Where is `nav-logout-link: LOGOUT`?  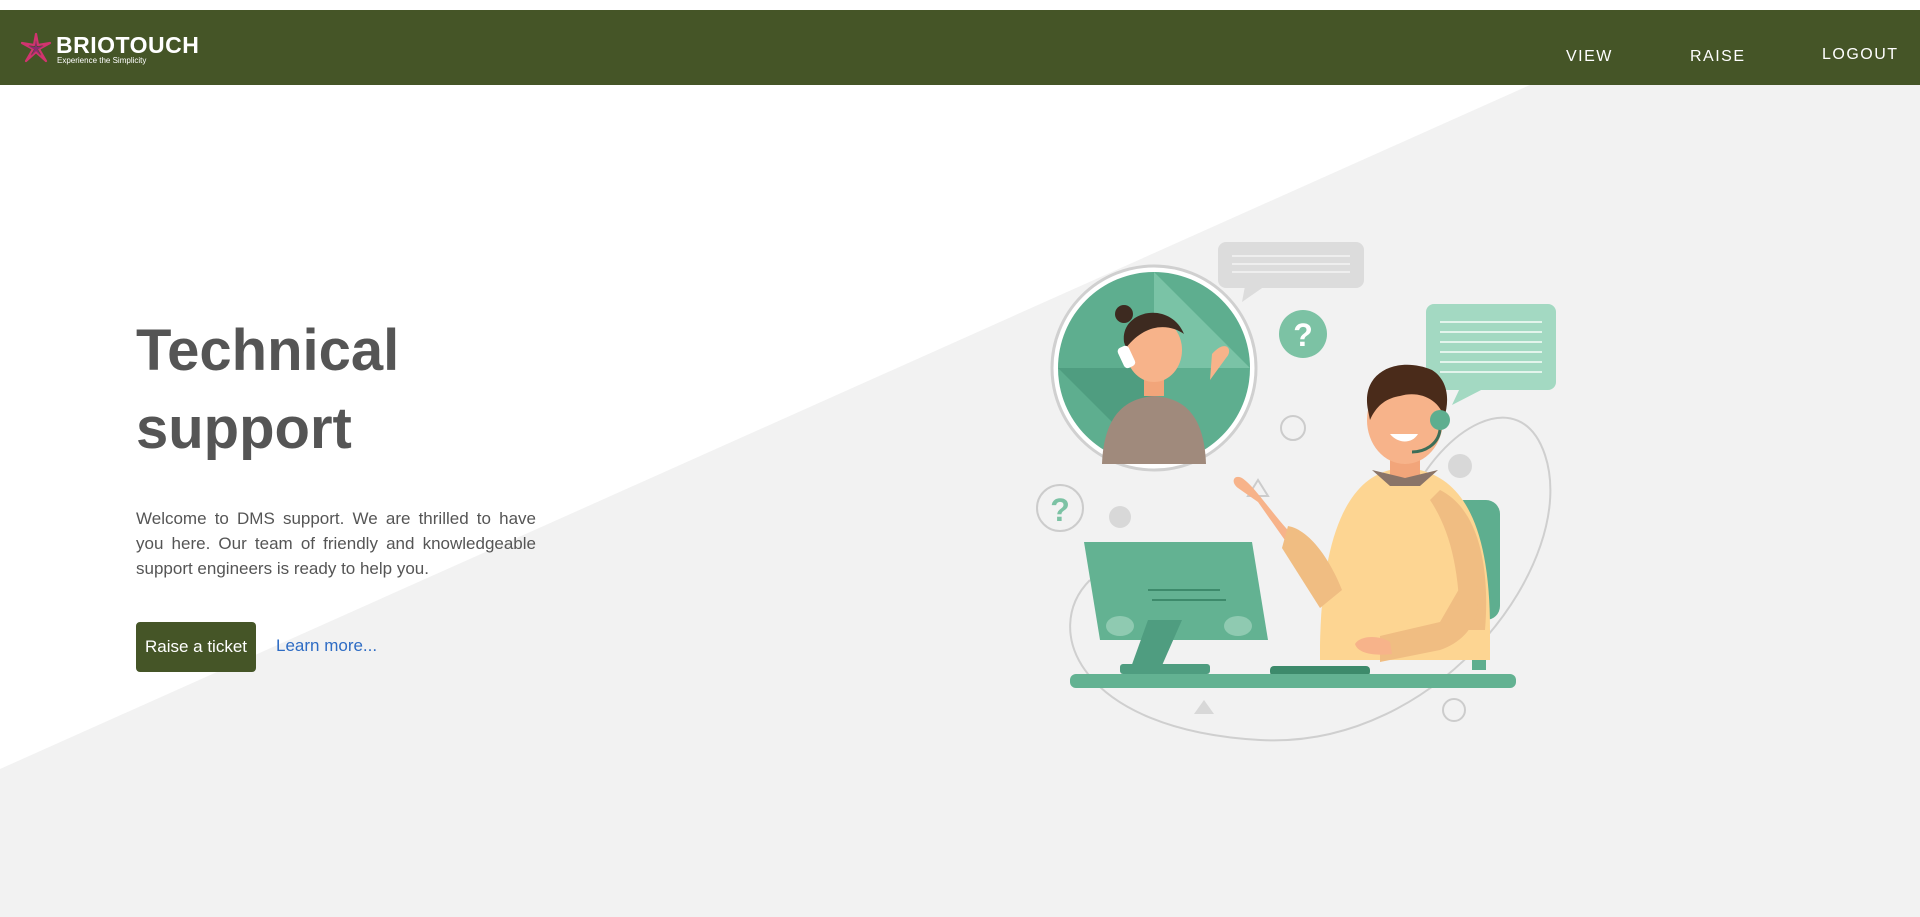 nav-logout-link: LOGOUT is located at coordinates (1860, 55).